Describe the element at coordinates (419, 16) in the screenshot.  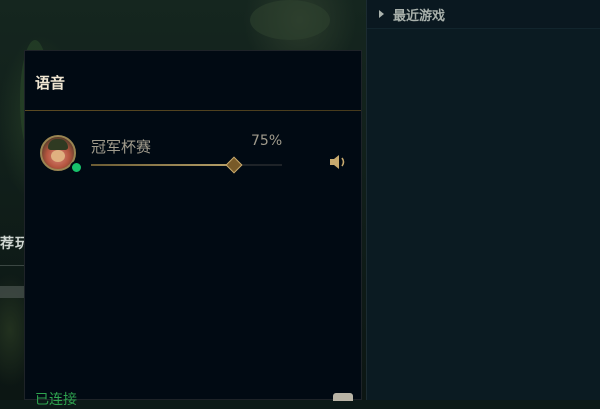
I see `recent-games-label: 最近游戏` at that location.